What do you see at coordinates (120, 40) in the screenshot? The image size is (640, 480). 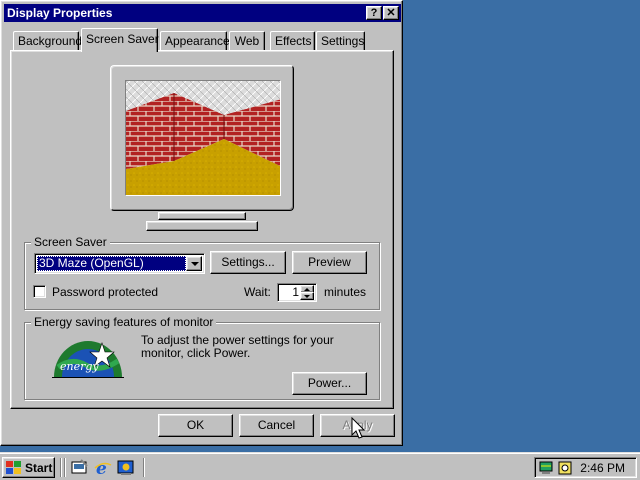 I see `tab-screen-saver: Screen Saver` at bounding box center [120, 40].